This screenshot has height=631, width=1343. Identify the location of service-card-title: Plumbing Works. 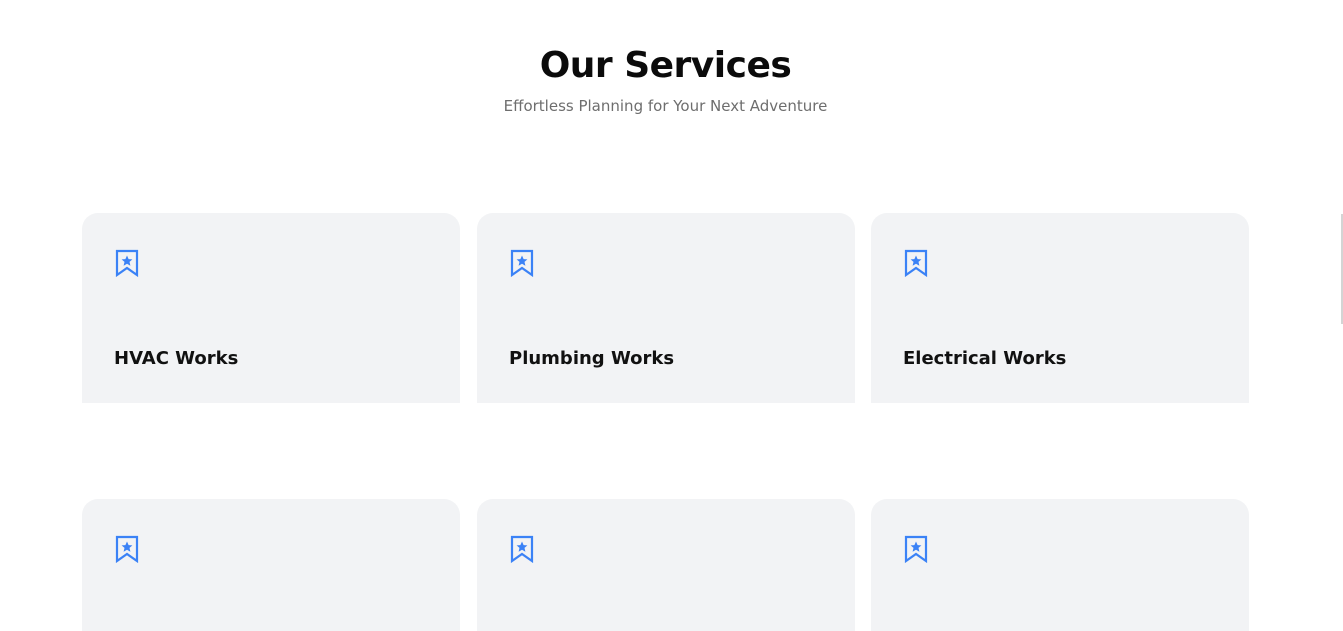
(592, 358).